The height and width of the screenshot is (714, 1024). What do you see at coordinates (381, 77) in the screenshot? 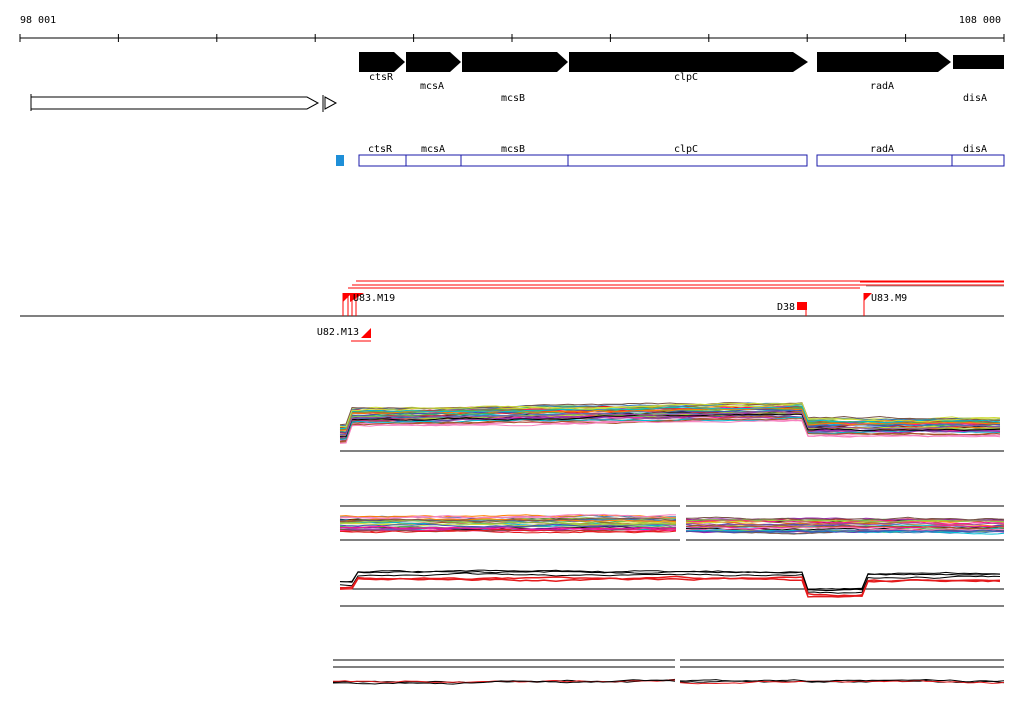
I see `gene-label: ctsR` at bounding box center [381, 77].